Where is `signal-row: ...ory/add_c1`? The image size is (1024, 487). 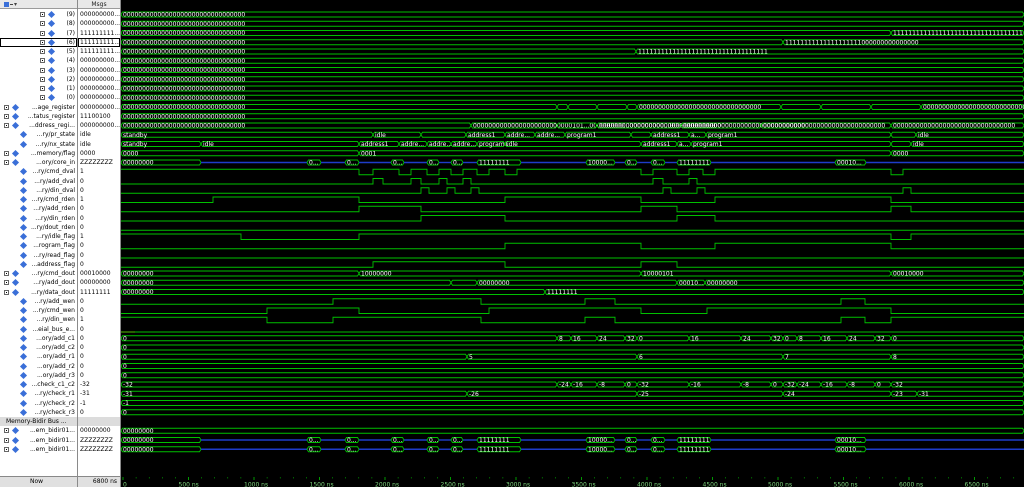 signal-row: ...ory/add_c1 is located at coordinates (38, 338).